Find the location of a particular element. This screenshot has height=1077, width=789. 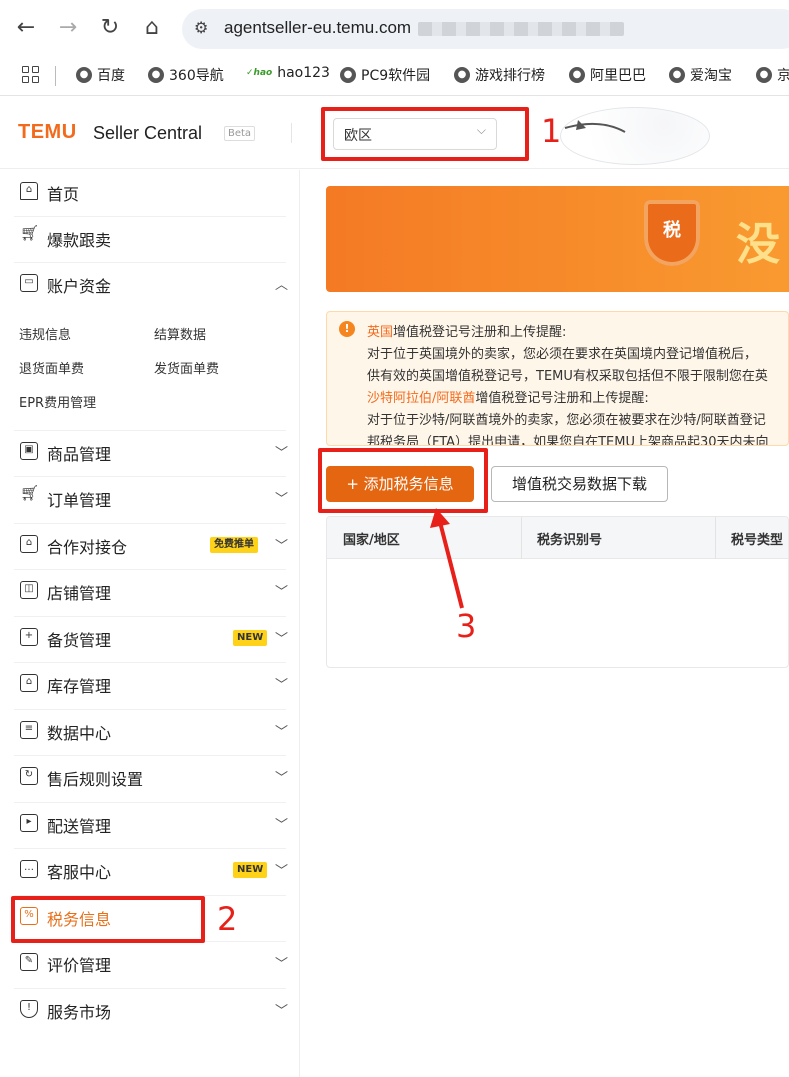

annotation-arrows is located at coordinates (528, 364).